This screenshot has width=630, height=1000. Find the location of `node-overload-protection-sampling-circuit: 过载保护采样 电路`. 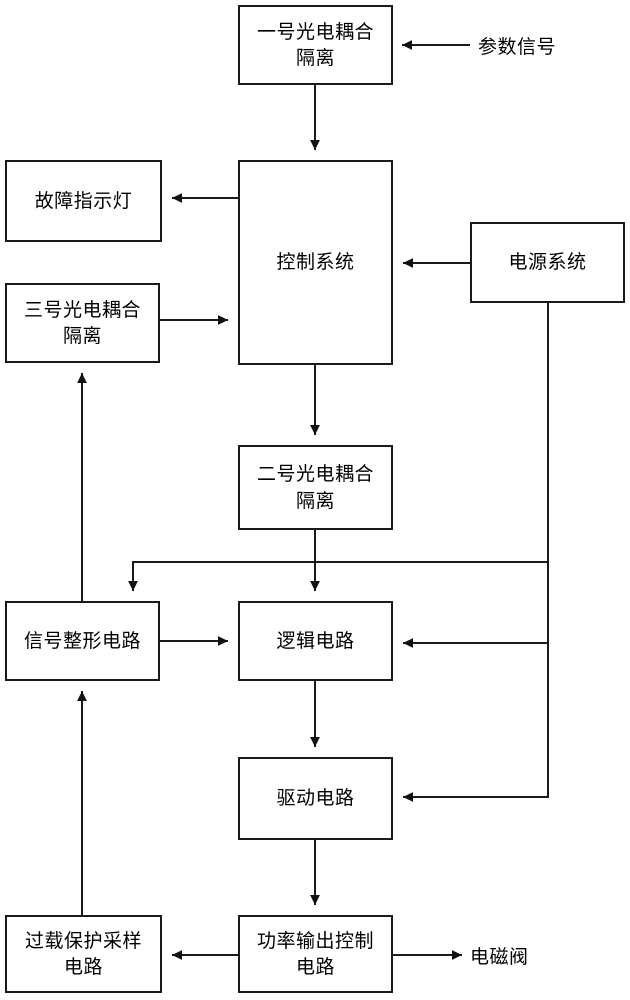

node-overload-protection-sampling-circuit: 过载保护采样 电路 is located at coordinates (83, 954).